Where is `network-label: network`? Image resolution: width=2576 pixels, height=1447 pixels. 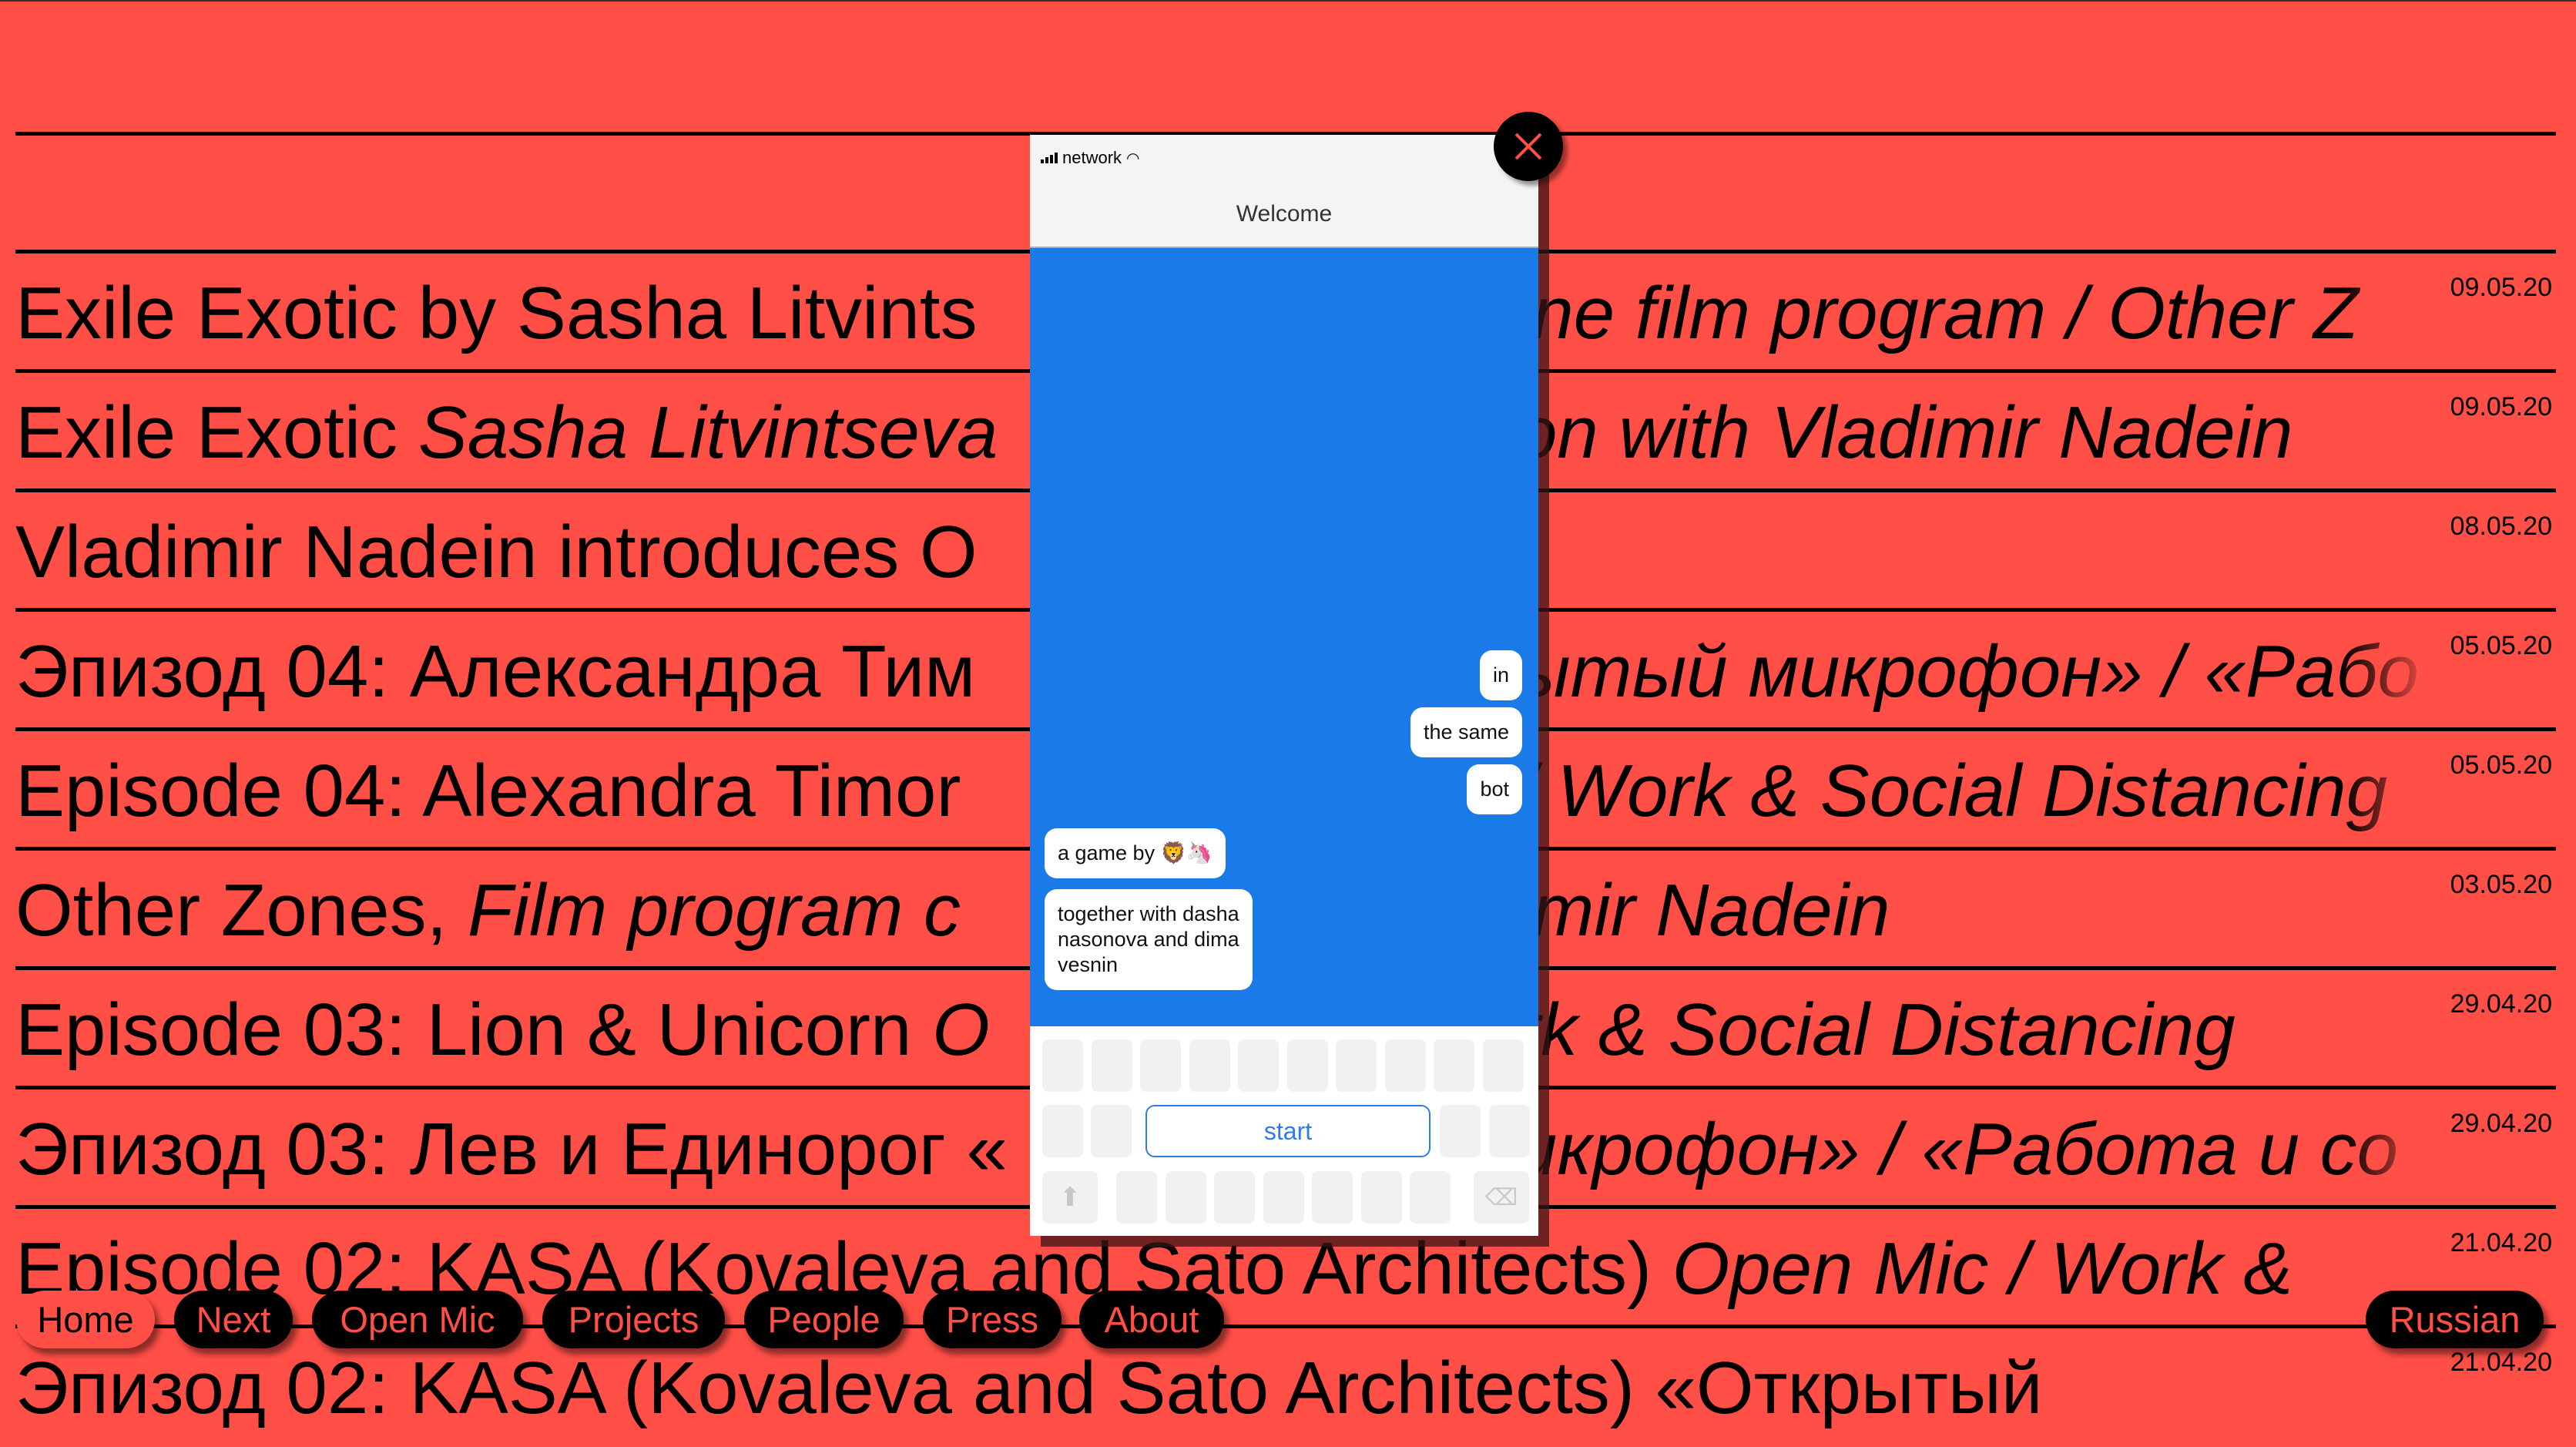 network-label: network is located at coordinates (1092, 157).